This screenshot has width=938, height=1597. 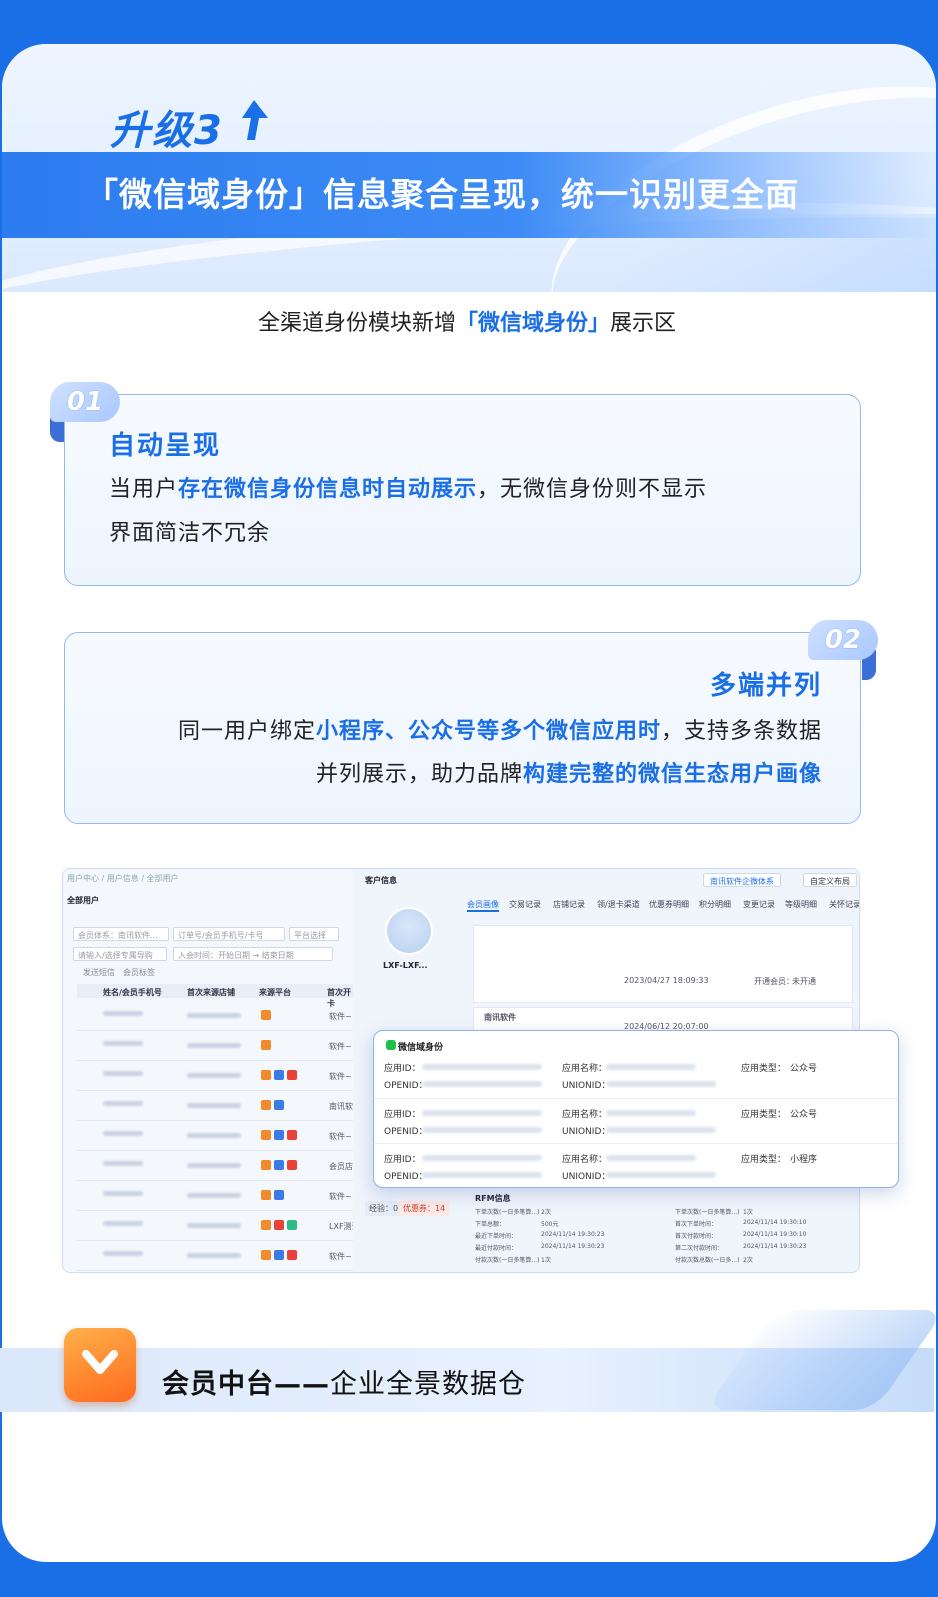 I want to click on app-type-label: 应用类型：, so click(x=764, y=1069).